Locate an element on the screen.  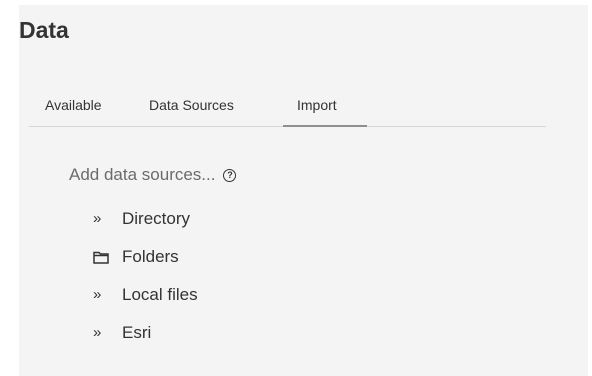
tab-data-sources: Data Sources is located at coordinates (191, 108).